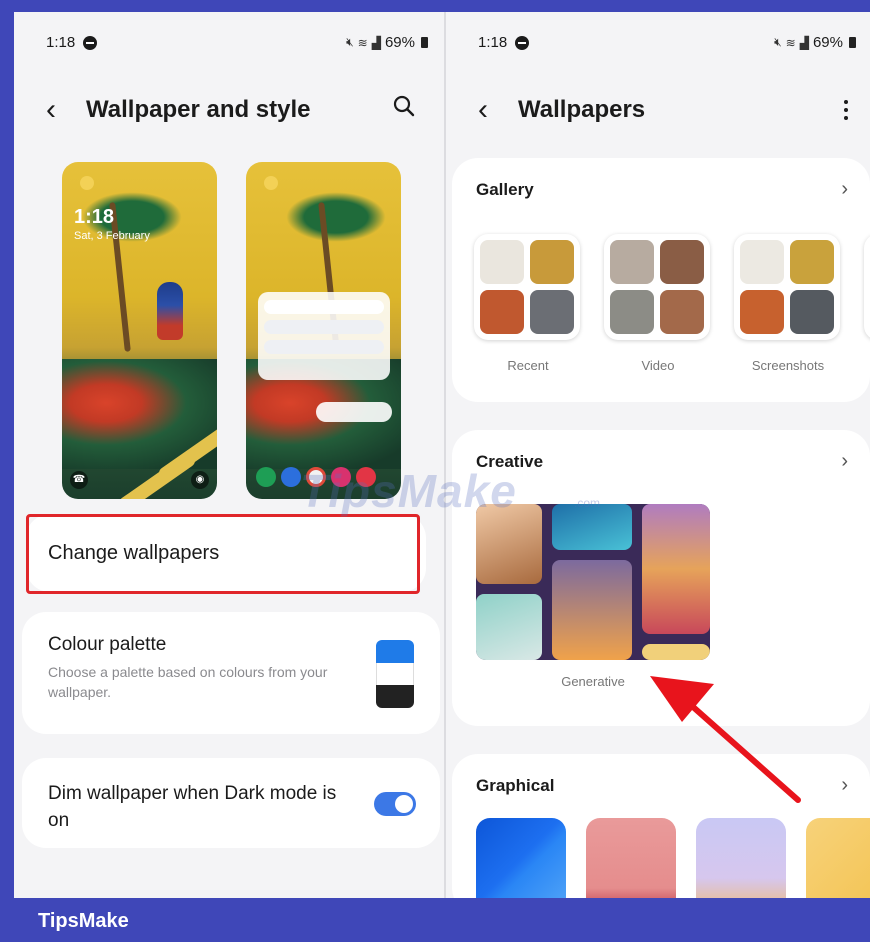 The height and width of the screenshot is (942, 870). Describe the element at coordinates (527, 287) in the screenshot. I see `album-recent` at that location.